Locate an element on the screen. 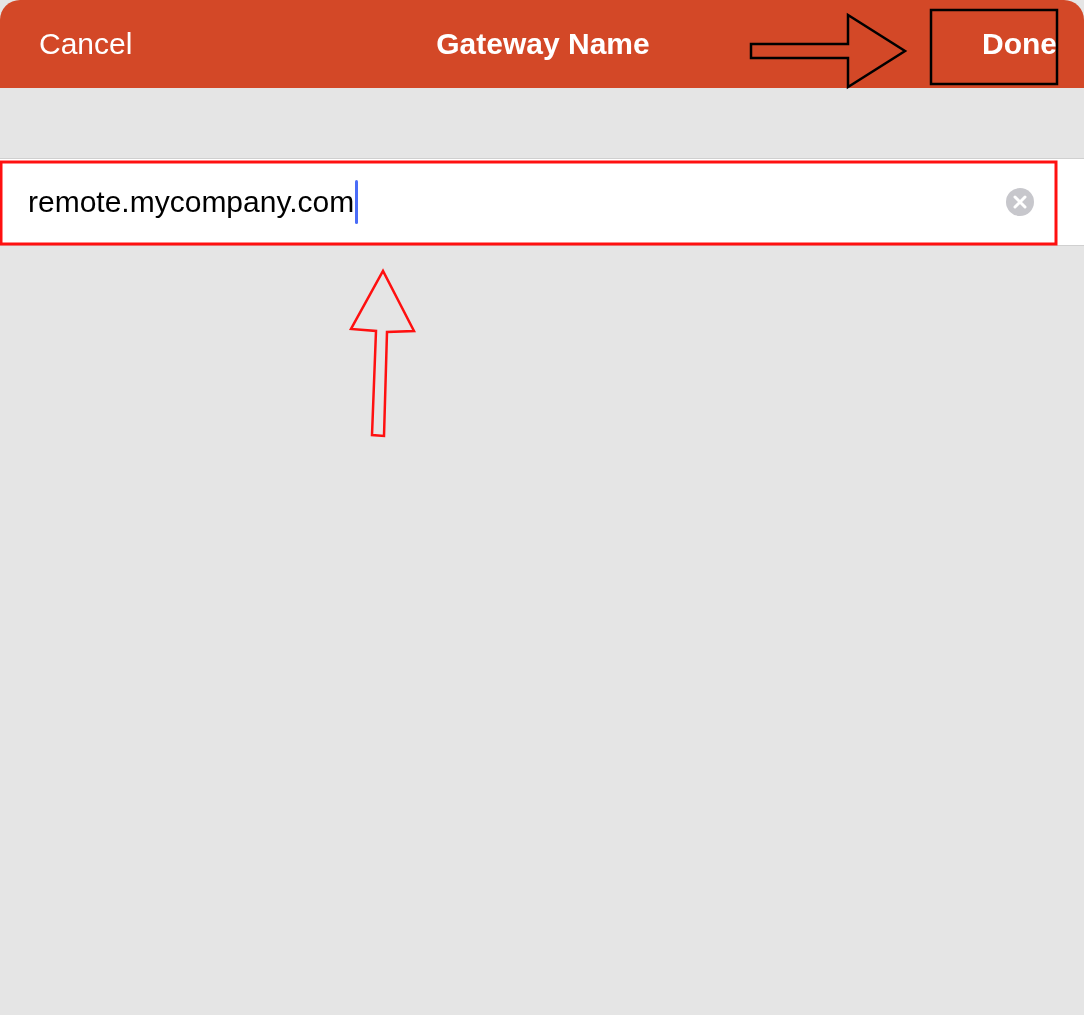 The image size is (1084, 1015). cancel-button: Cancel is located at coordinates (86, 44).